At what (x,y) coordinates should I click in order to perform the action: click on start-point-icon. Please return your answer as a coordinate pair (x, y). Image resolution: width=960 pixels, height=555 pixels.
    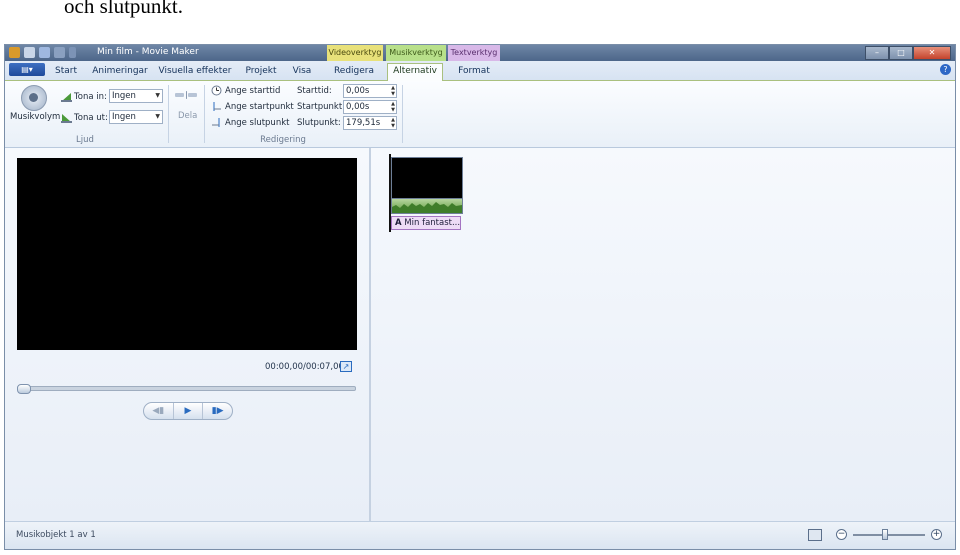
    Looking at the image, I should click on (217, 106).